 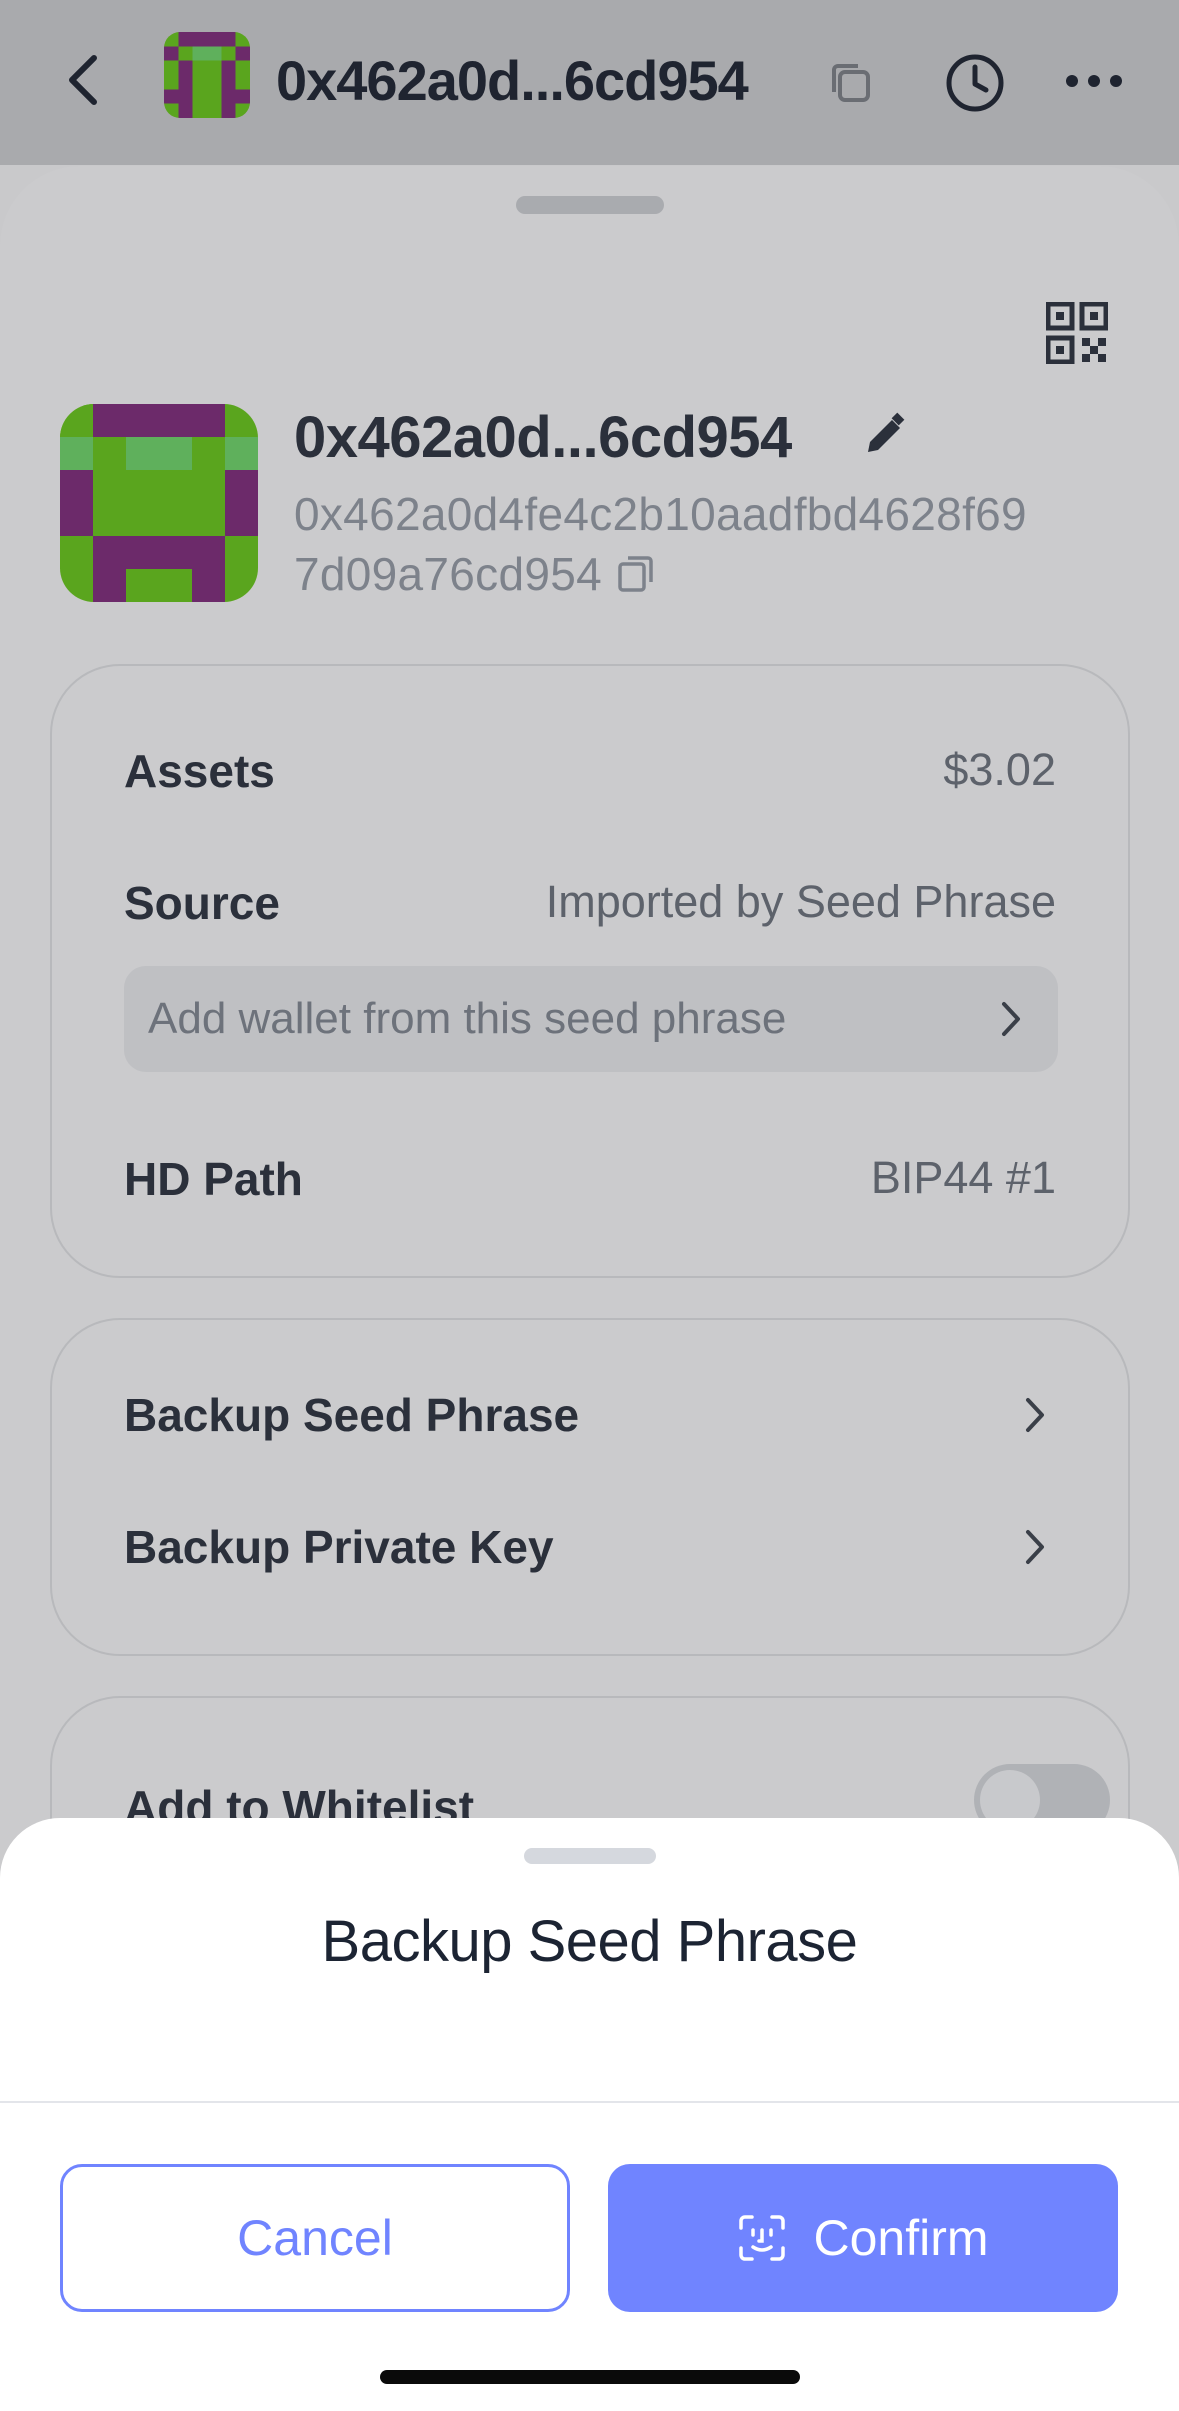 I want to click on account-name: 0x462a0d...6cd954, so click(x=543, y=437).